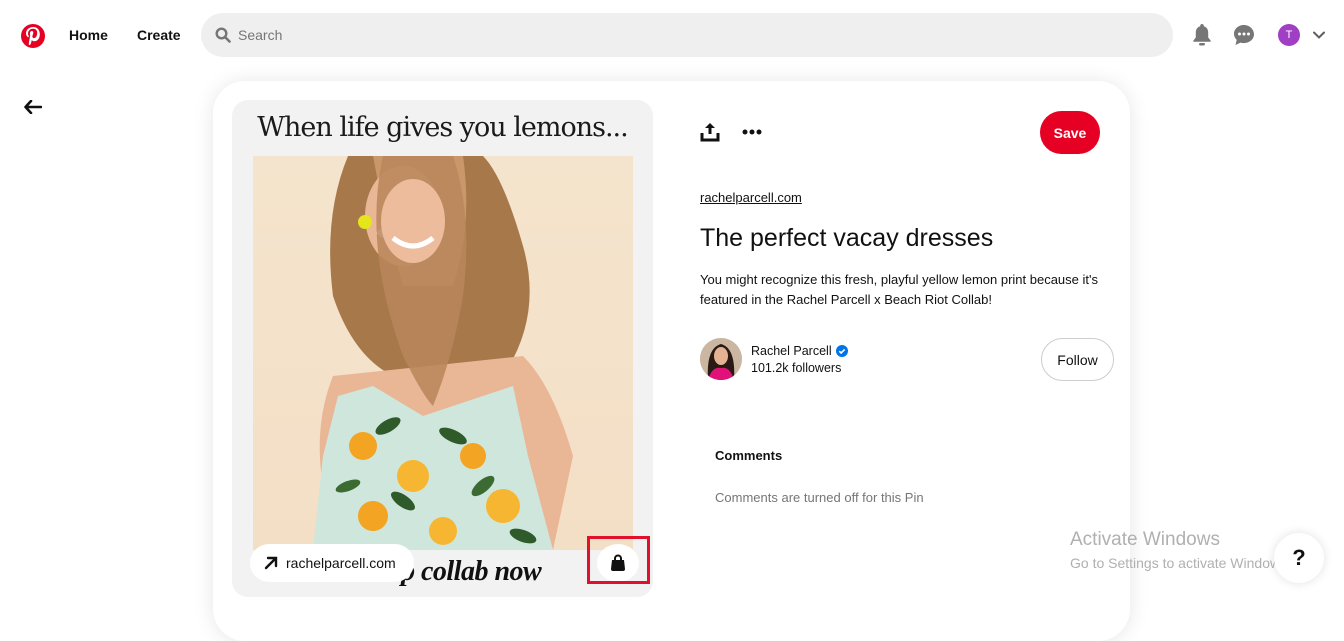  I want to click on search-bar, so click(687, 35).